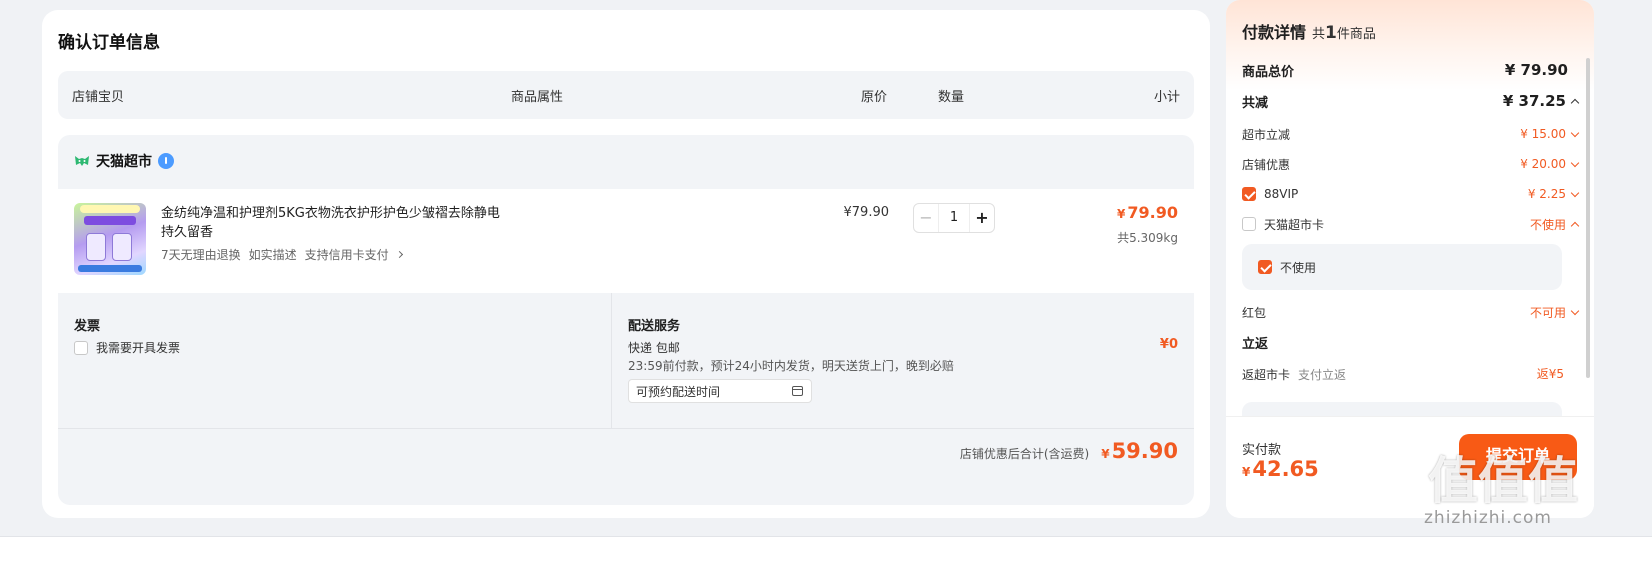  What do you see at coordinates (1168, 344) in the screenshot?
I see `delivery-fee: ¥0` at bounding box center [1168, 344].